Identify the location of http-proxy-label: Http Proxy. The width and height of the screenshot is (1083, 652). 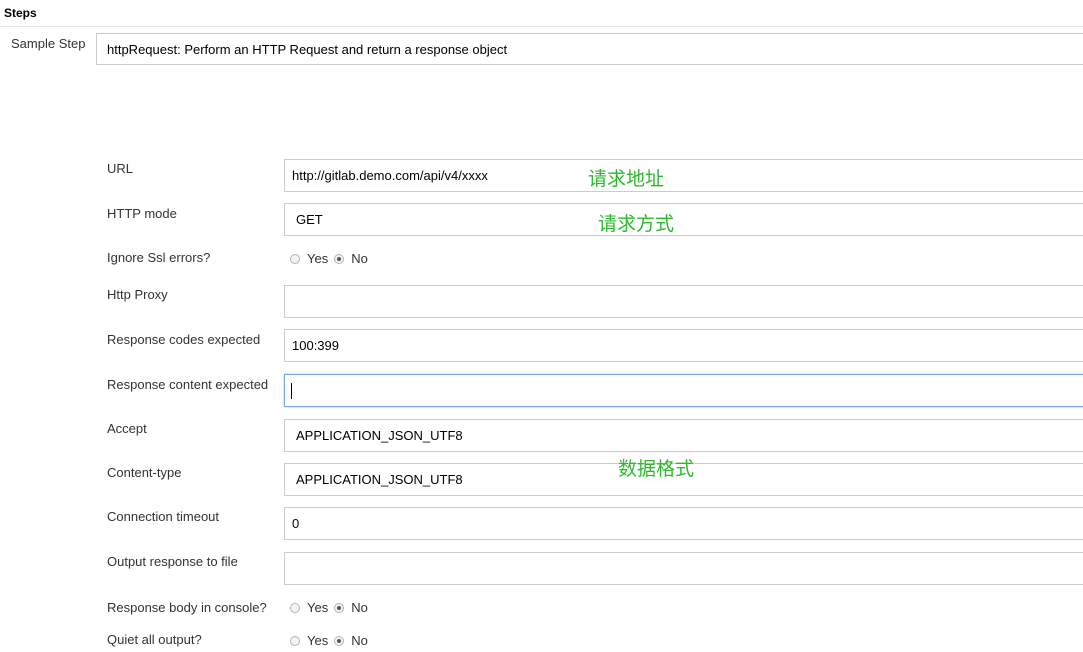
(137, 294).